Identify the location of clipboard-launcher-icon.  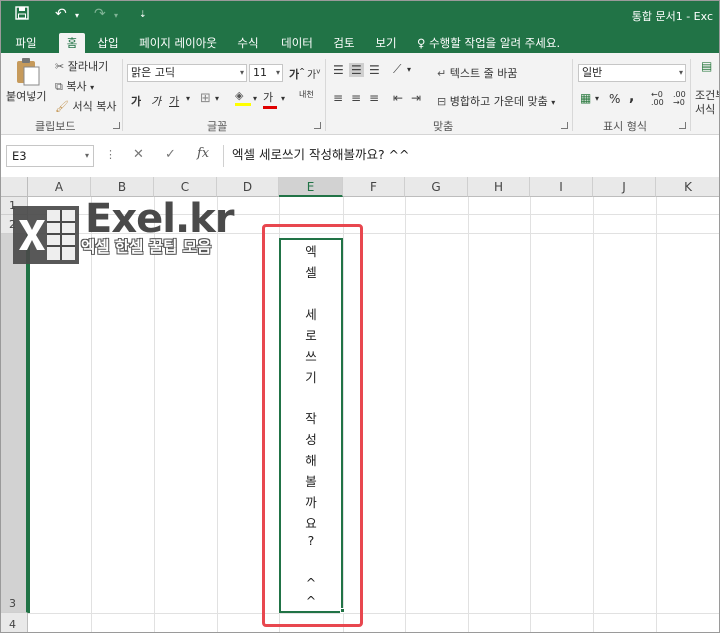
(116, 125).